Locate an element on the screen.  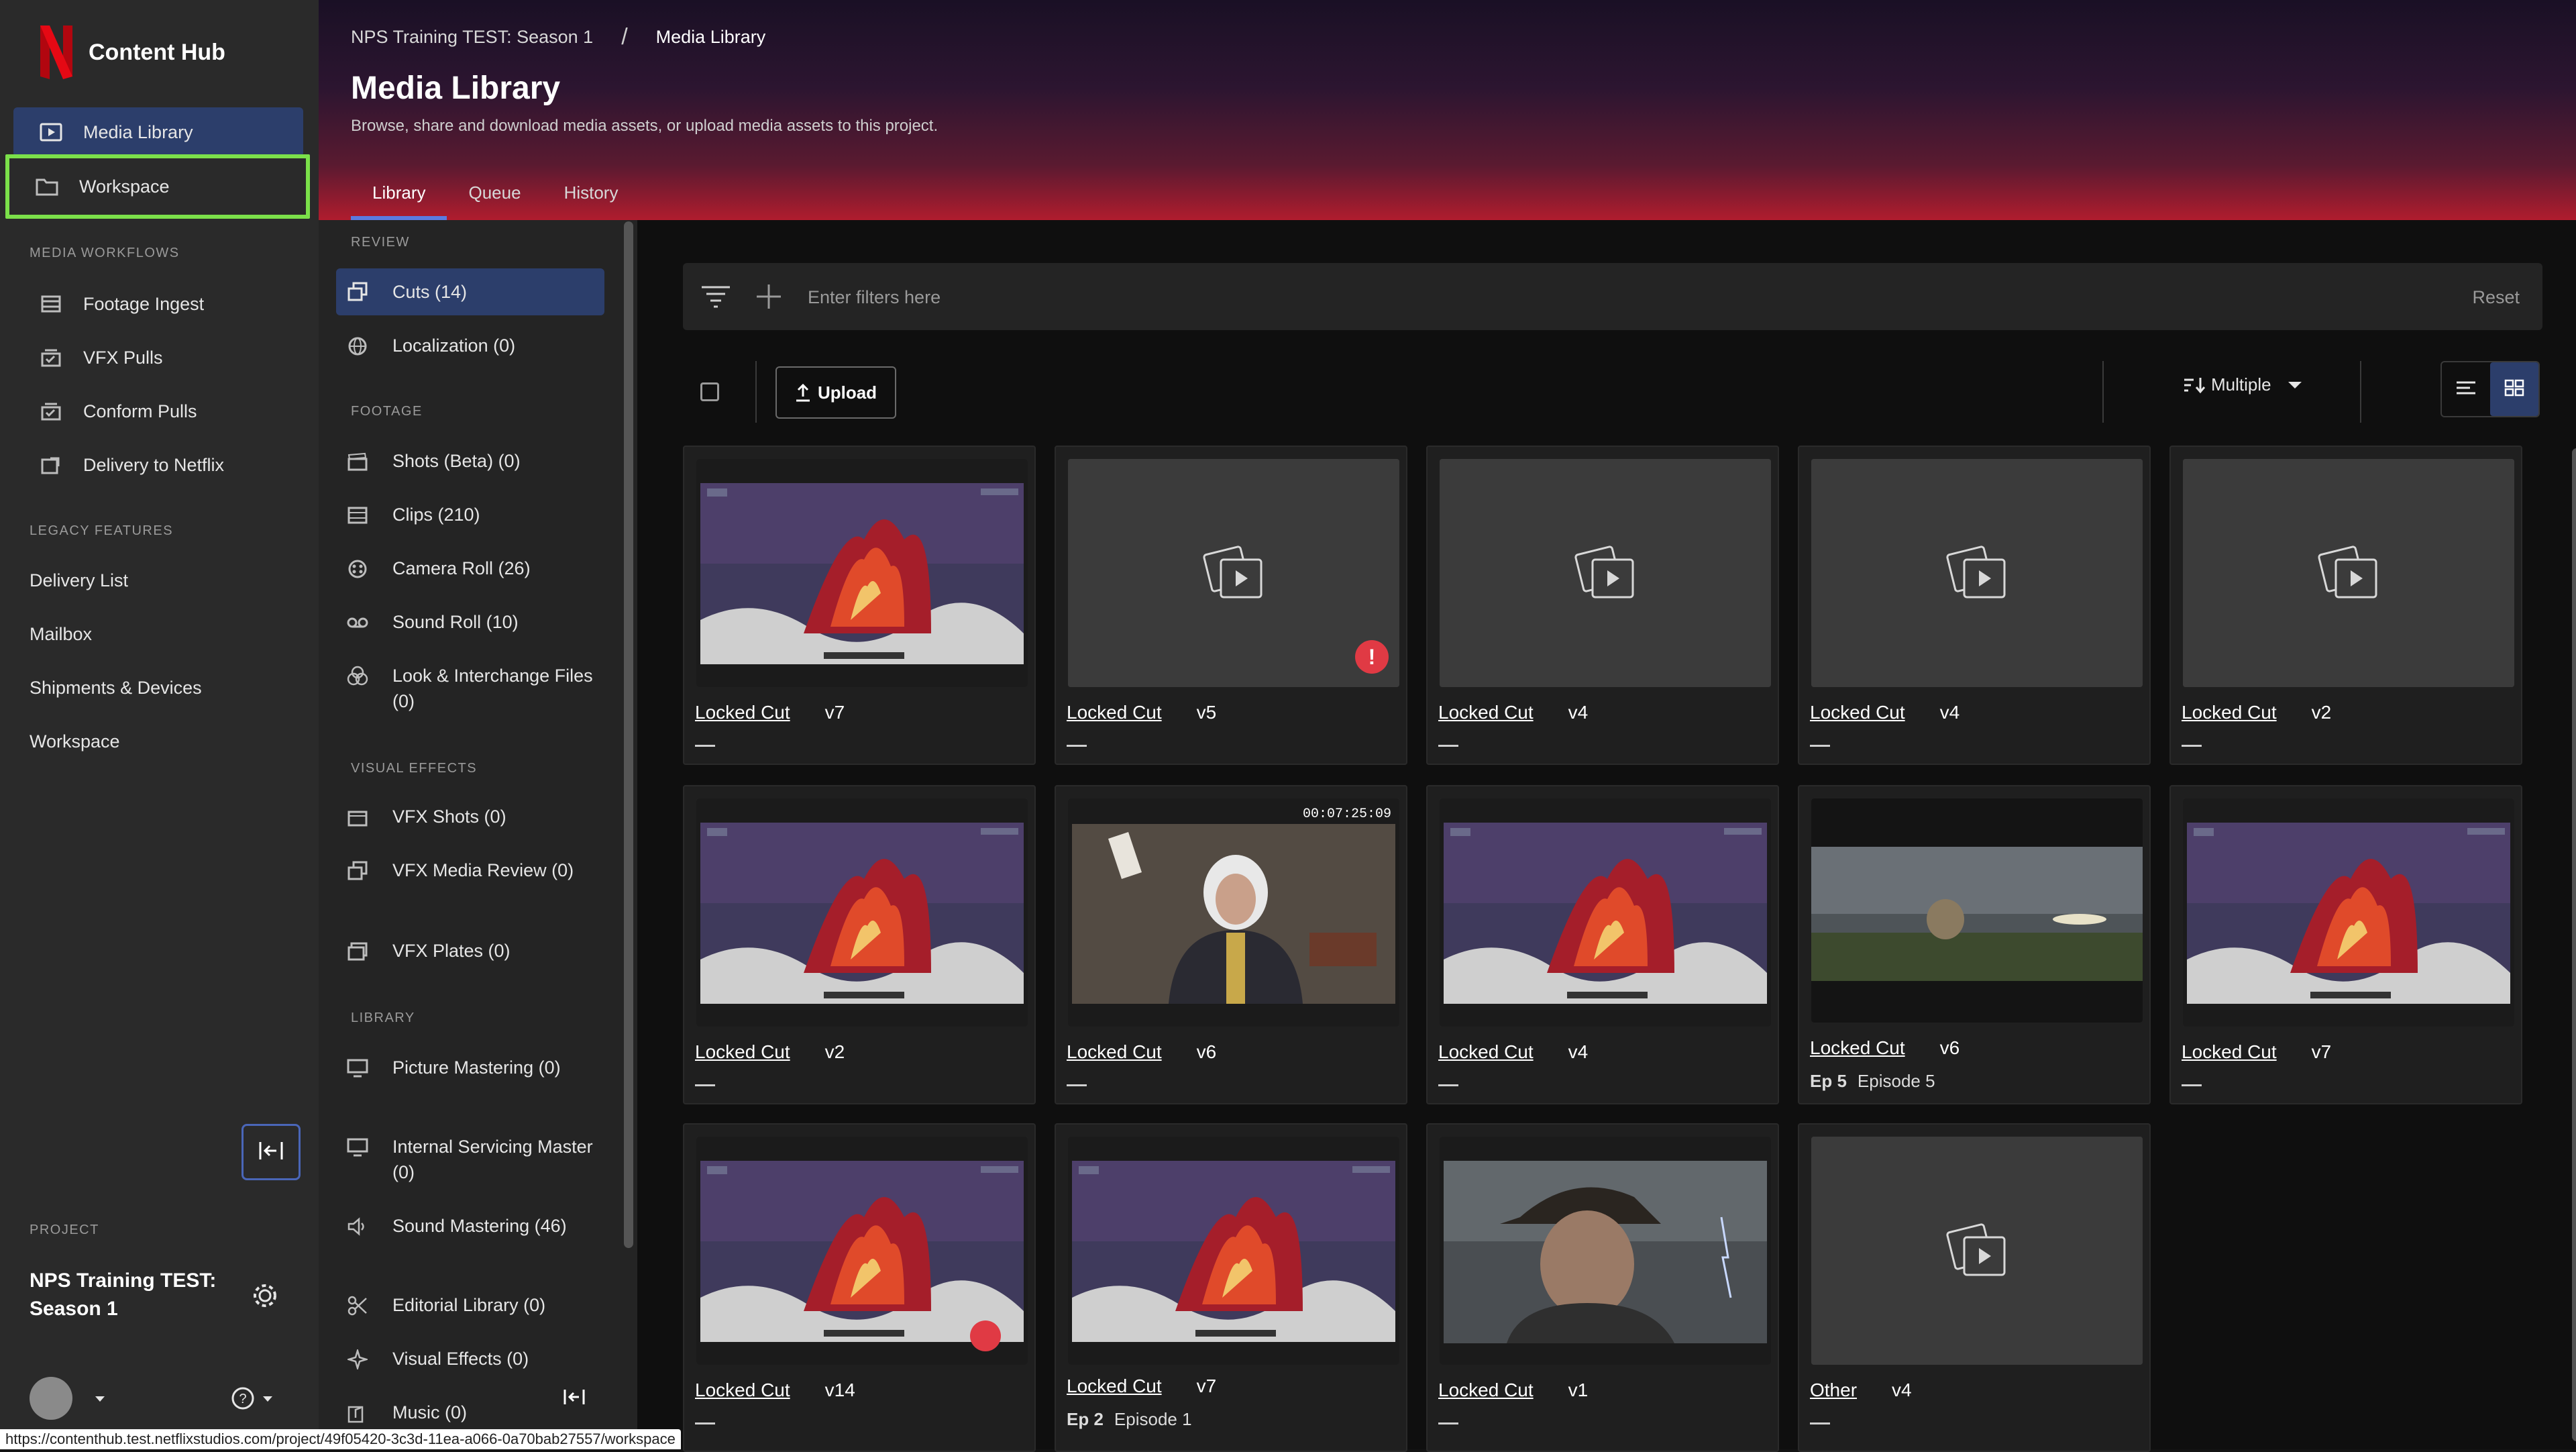
category-scrollbar is located at coordinates (628, 738).